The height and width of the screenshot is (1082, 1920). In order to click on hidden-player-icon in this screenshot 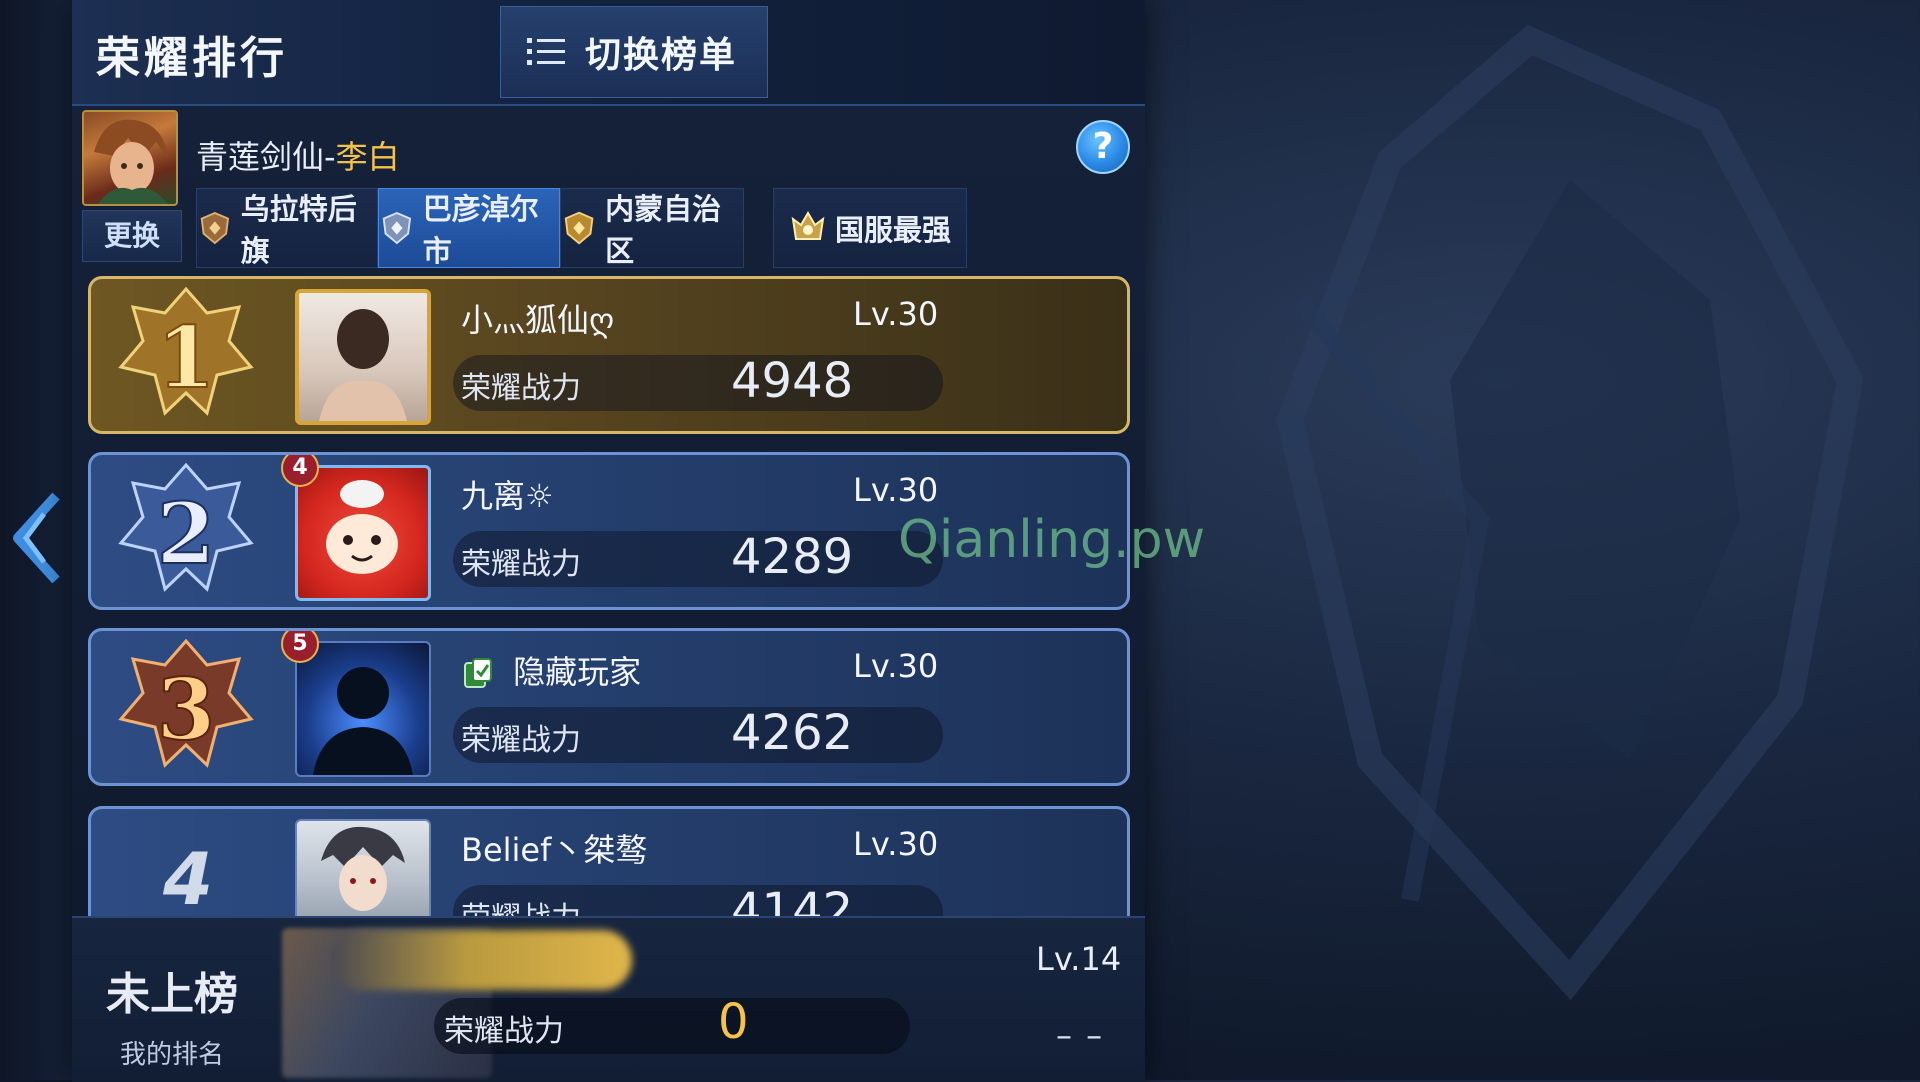, I will do `click(478, 673)`.